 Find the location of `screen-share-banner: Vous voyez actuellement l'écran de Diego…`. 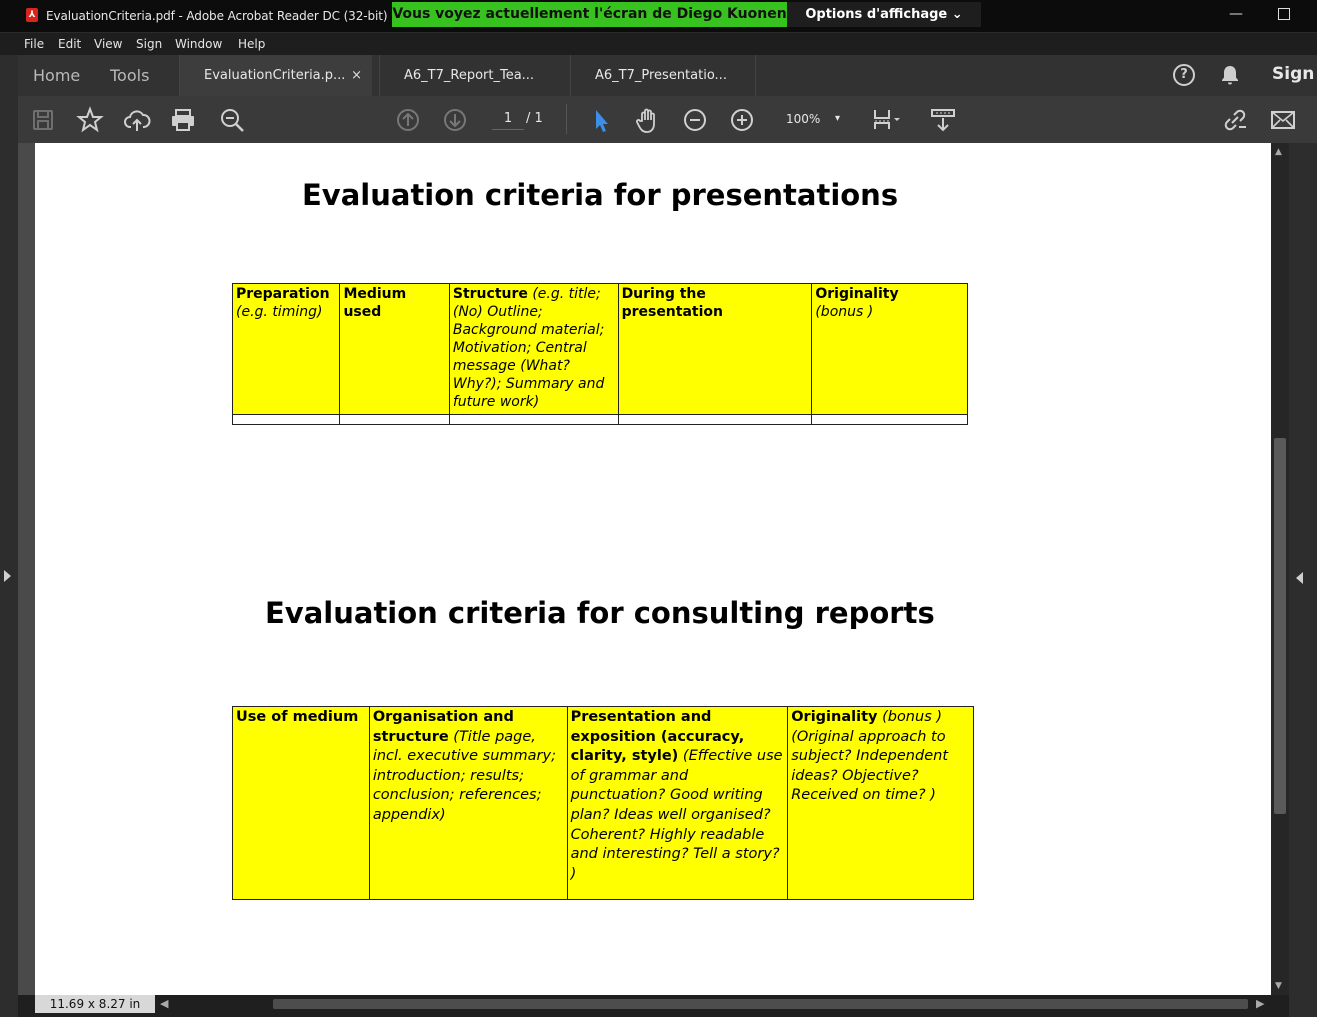

screen-share-banner: Vous voyez actuellement l'écran de Diego… is located at coordinates (589, 14).